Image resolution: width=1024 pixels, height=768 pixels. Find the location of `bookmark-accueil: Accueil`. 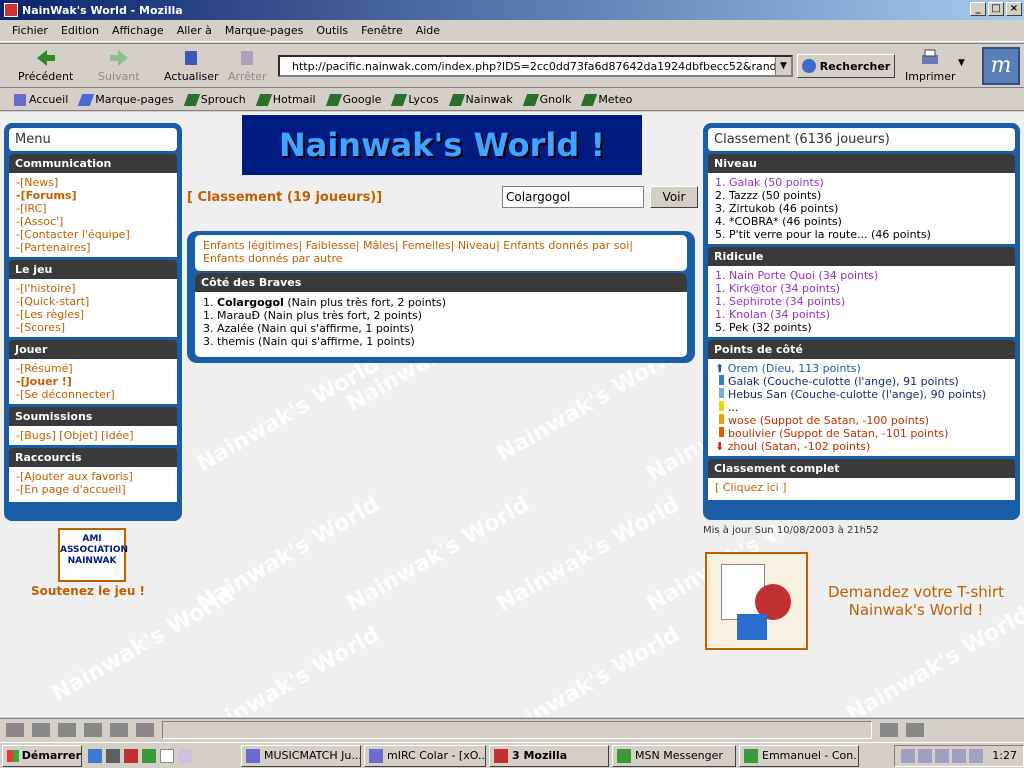

bookmark-accueil: Accueil is located at coordinates (41, 99).